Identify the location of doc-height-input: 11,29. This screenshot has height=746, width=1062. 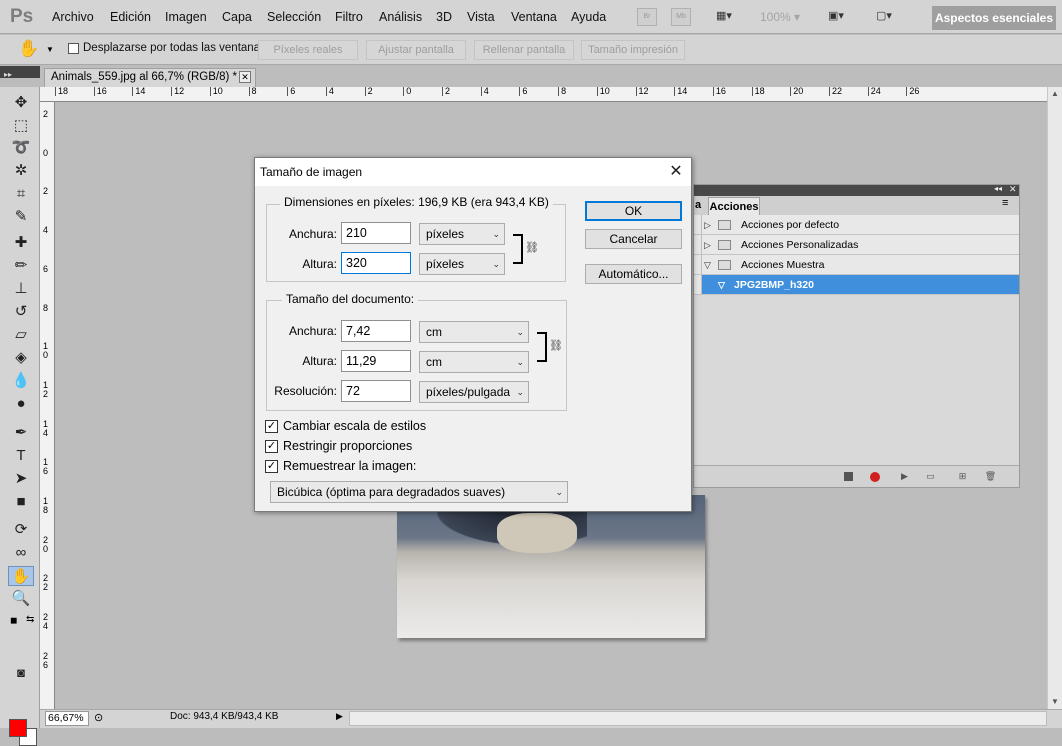
(376, 361).